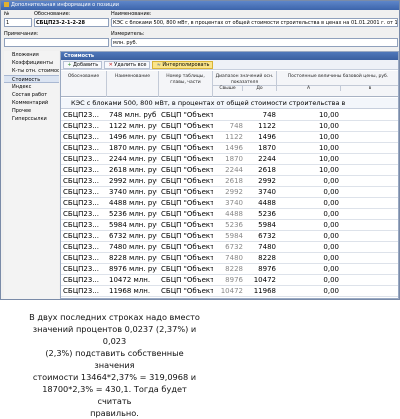 The image size is (400, 419). What do you see at coordinates (369, 88) in the screenshot?
I see `col-b-header: в` at bounding box center [369, 88].